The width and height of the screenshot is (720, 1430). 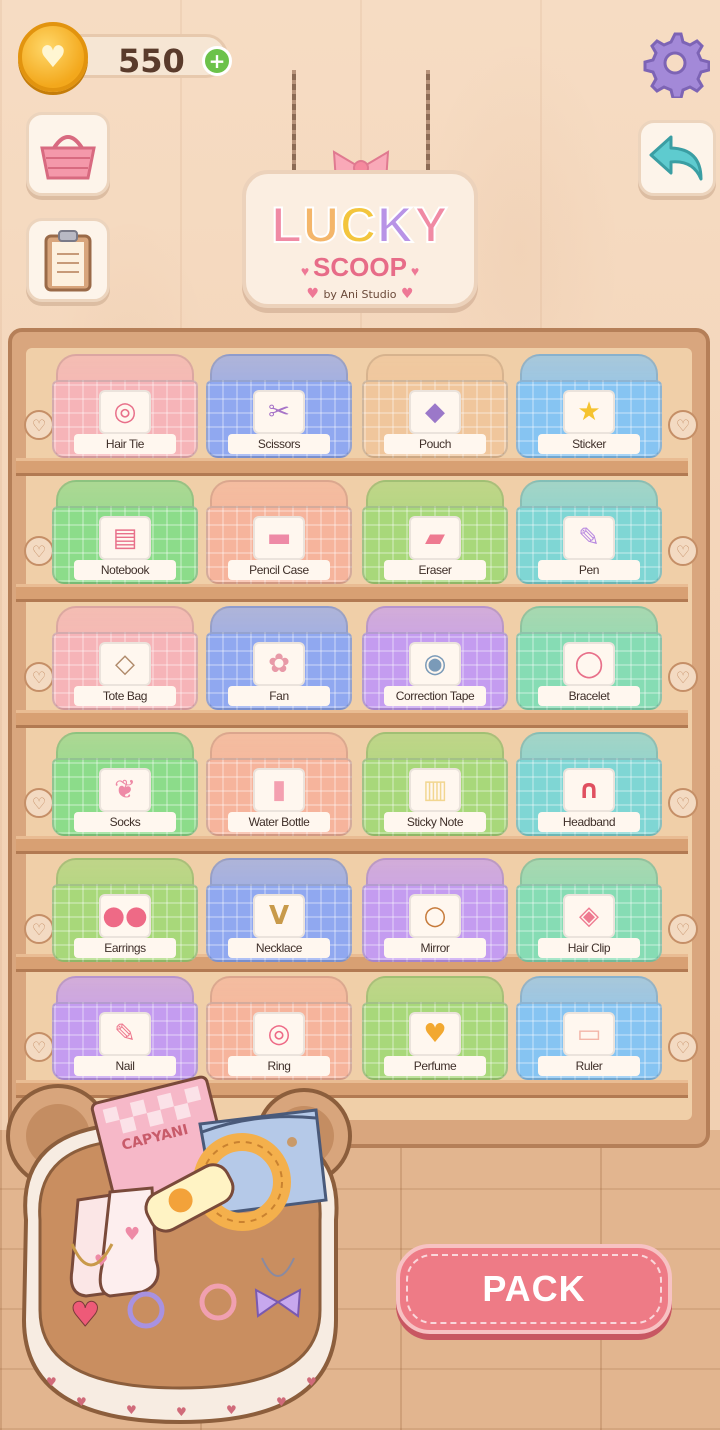 I want to click on item-box-pencil-case: ▬ Pencil Case, so click(x=279, y=532).